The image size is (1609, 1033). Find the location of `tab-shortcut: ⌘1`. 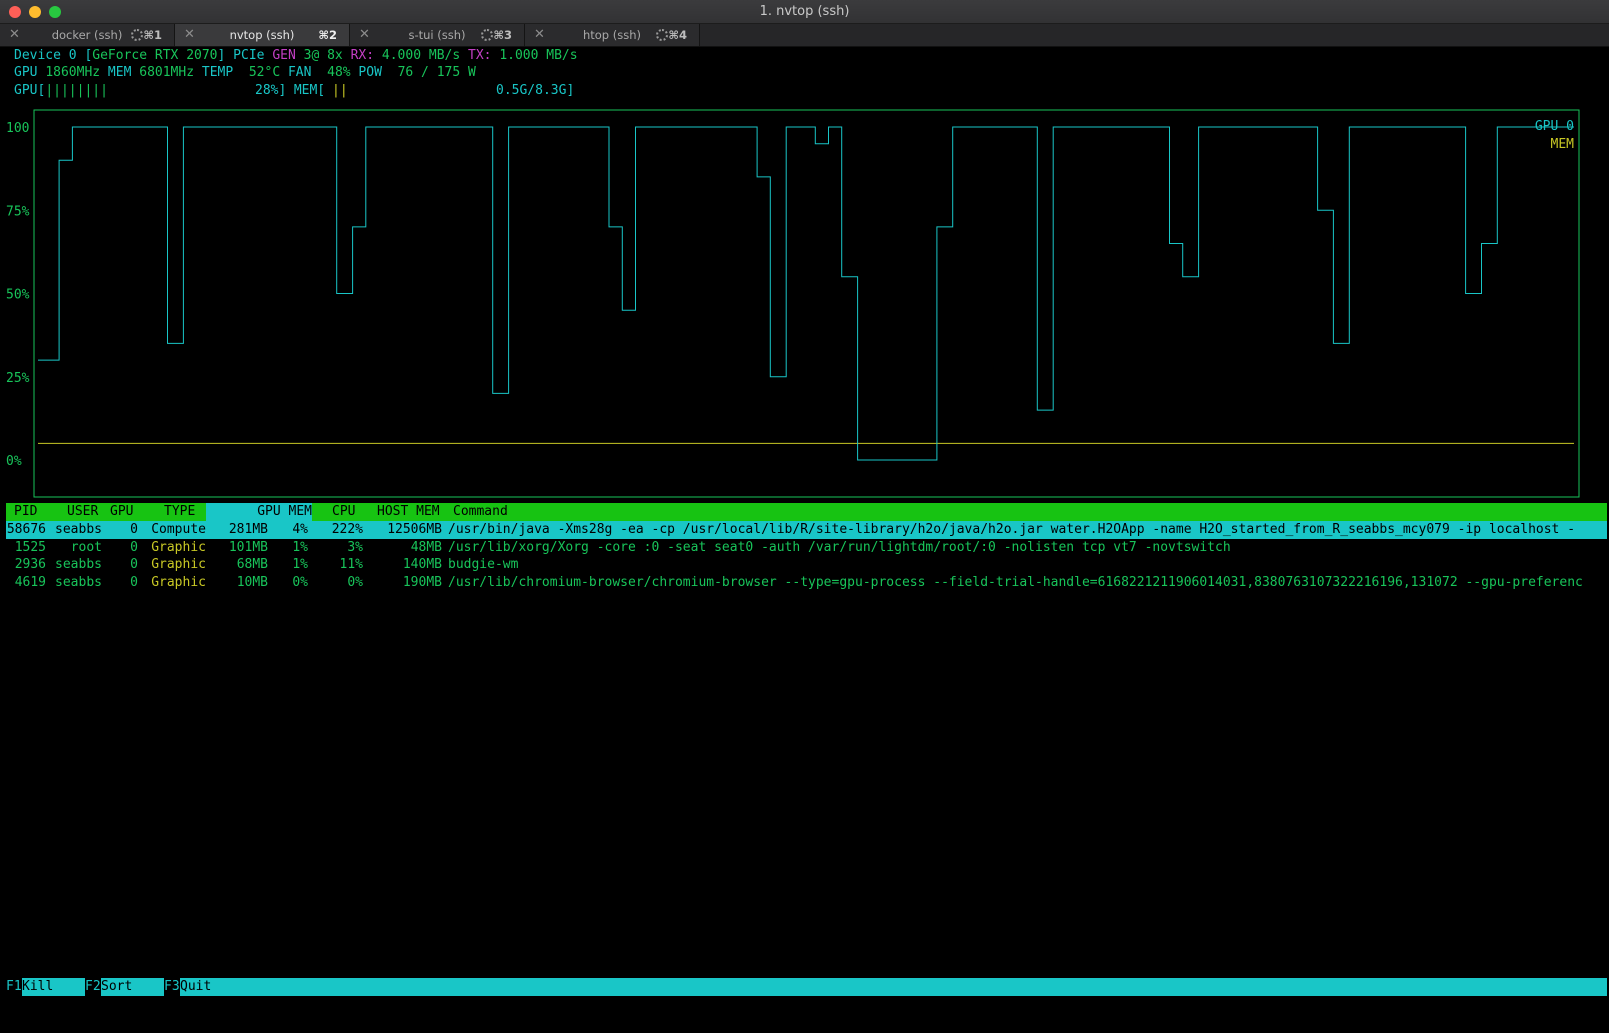

tab-shortcut: ⌘1 is located at coordinates (152, 35).